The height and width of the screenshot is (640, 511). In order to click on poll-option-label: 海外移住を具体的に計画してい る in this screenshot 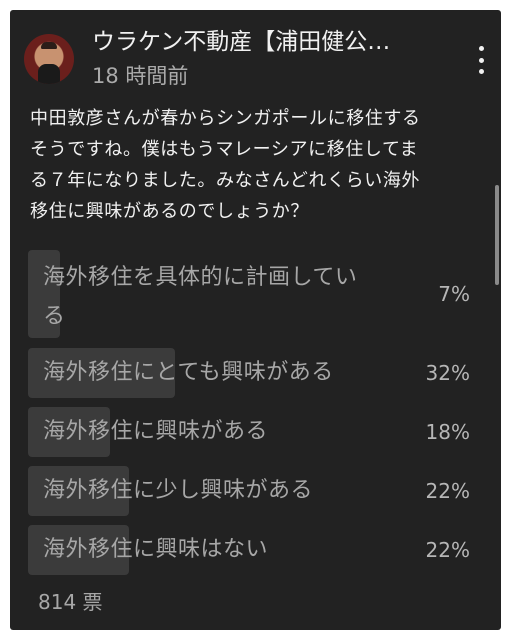, I will do `click(200, 297)`.